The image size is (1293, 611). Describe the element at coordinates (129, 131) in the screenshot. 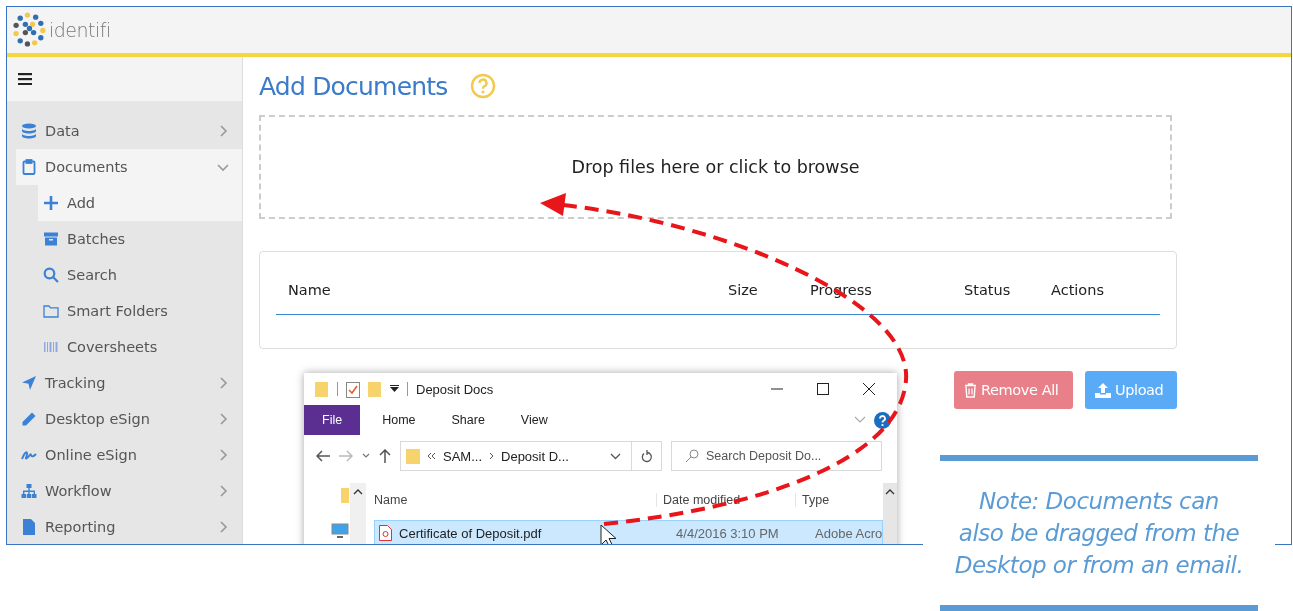

I see `sidebar-item: Data` at that location.